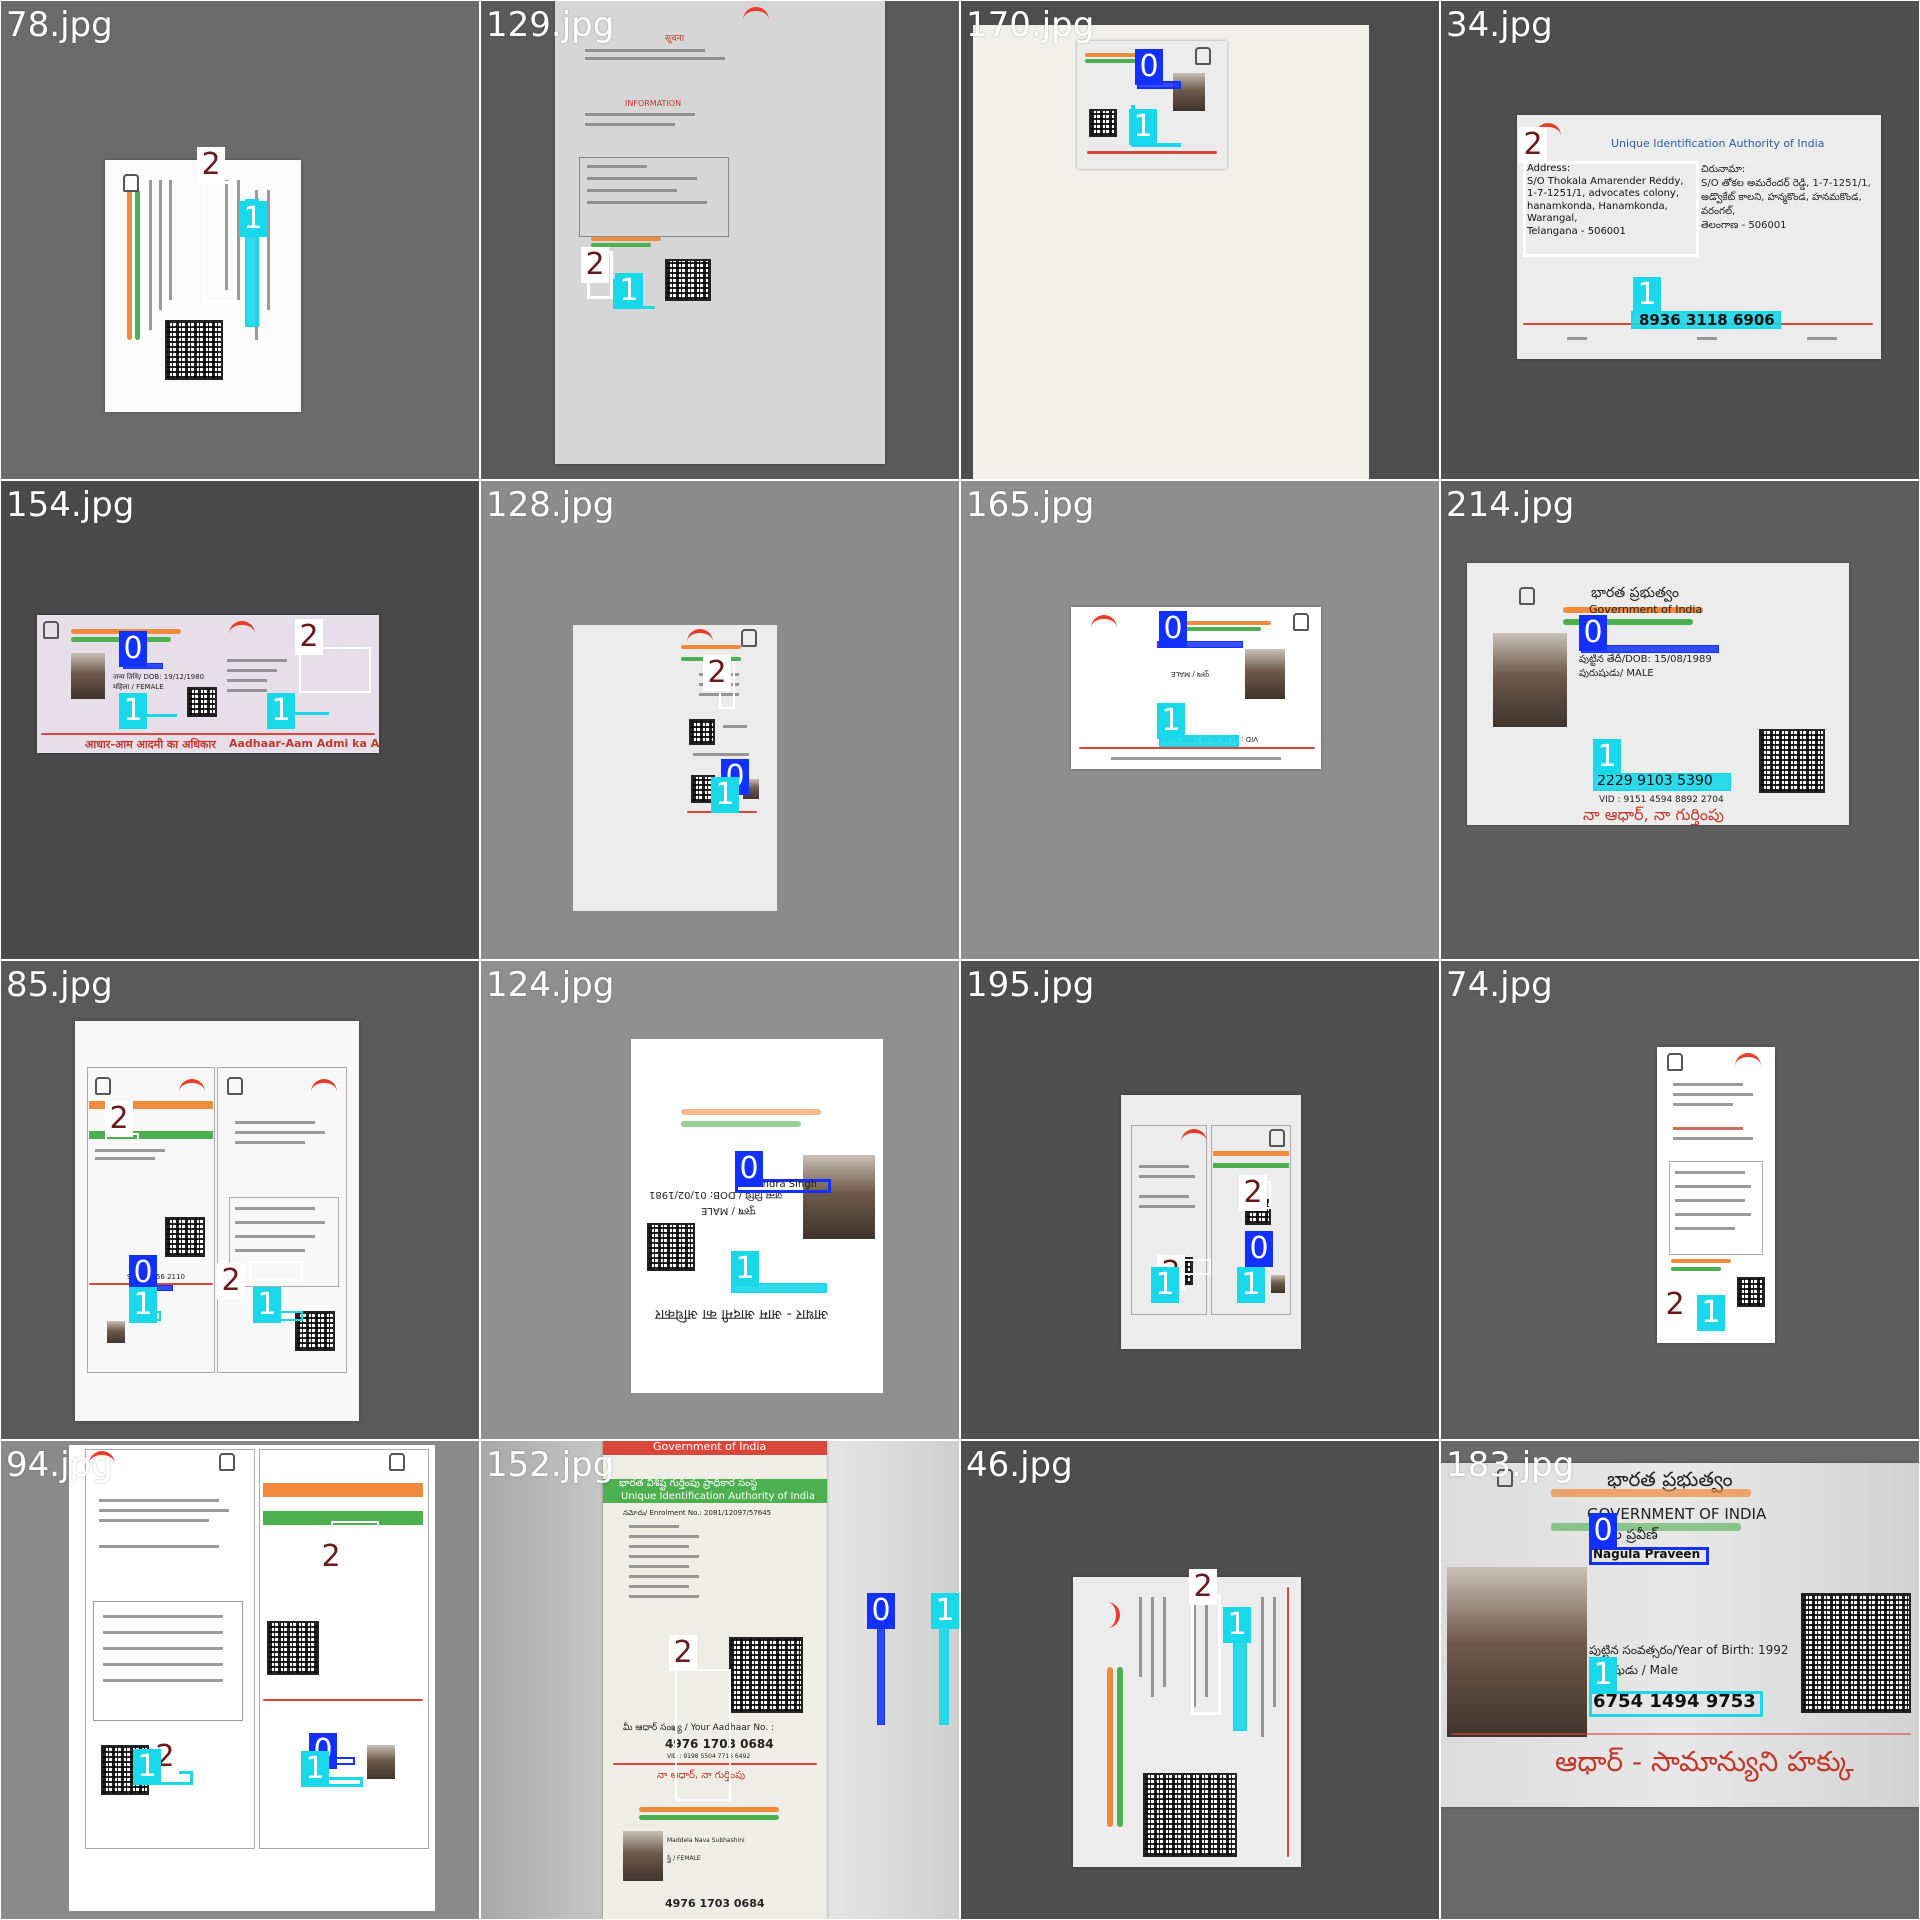 The image size is (1920, 1920). What do you see at coordinates (59, 25) in the screenshot?
I see `tile-filename: 78.jpg` at bounding box center [59, 25].